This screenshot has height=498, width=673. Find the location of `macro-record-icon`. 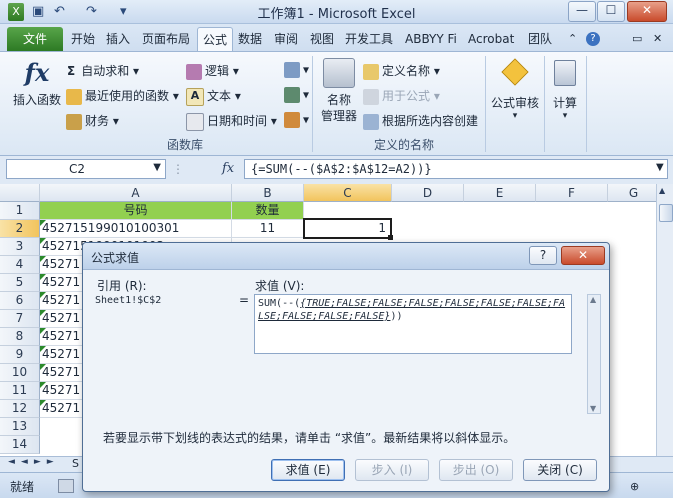

macro-record-icon is located at coordinates (66, 486).